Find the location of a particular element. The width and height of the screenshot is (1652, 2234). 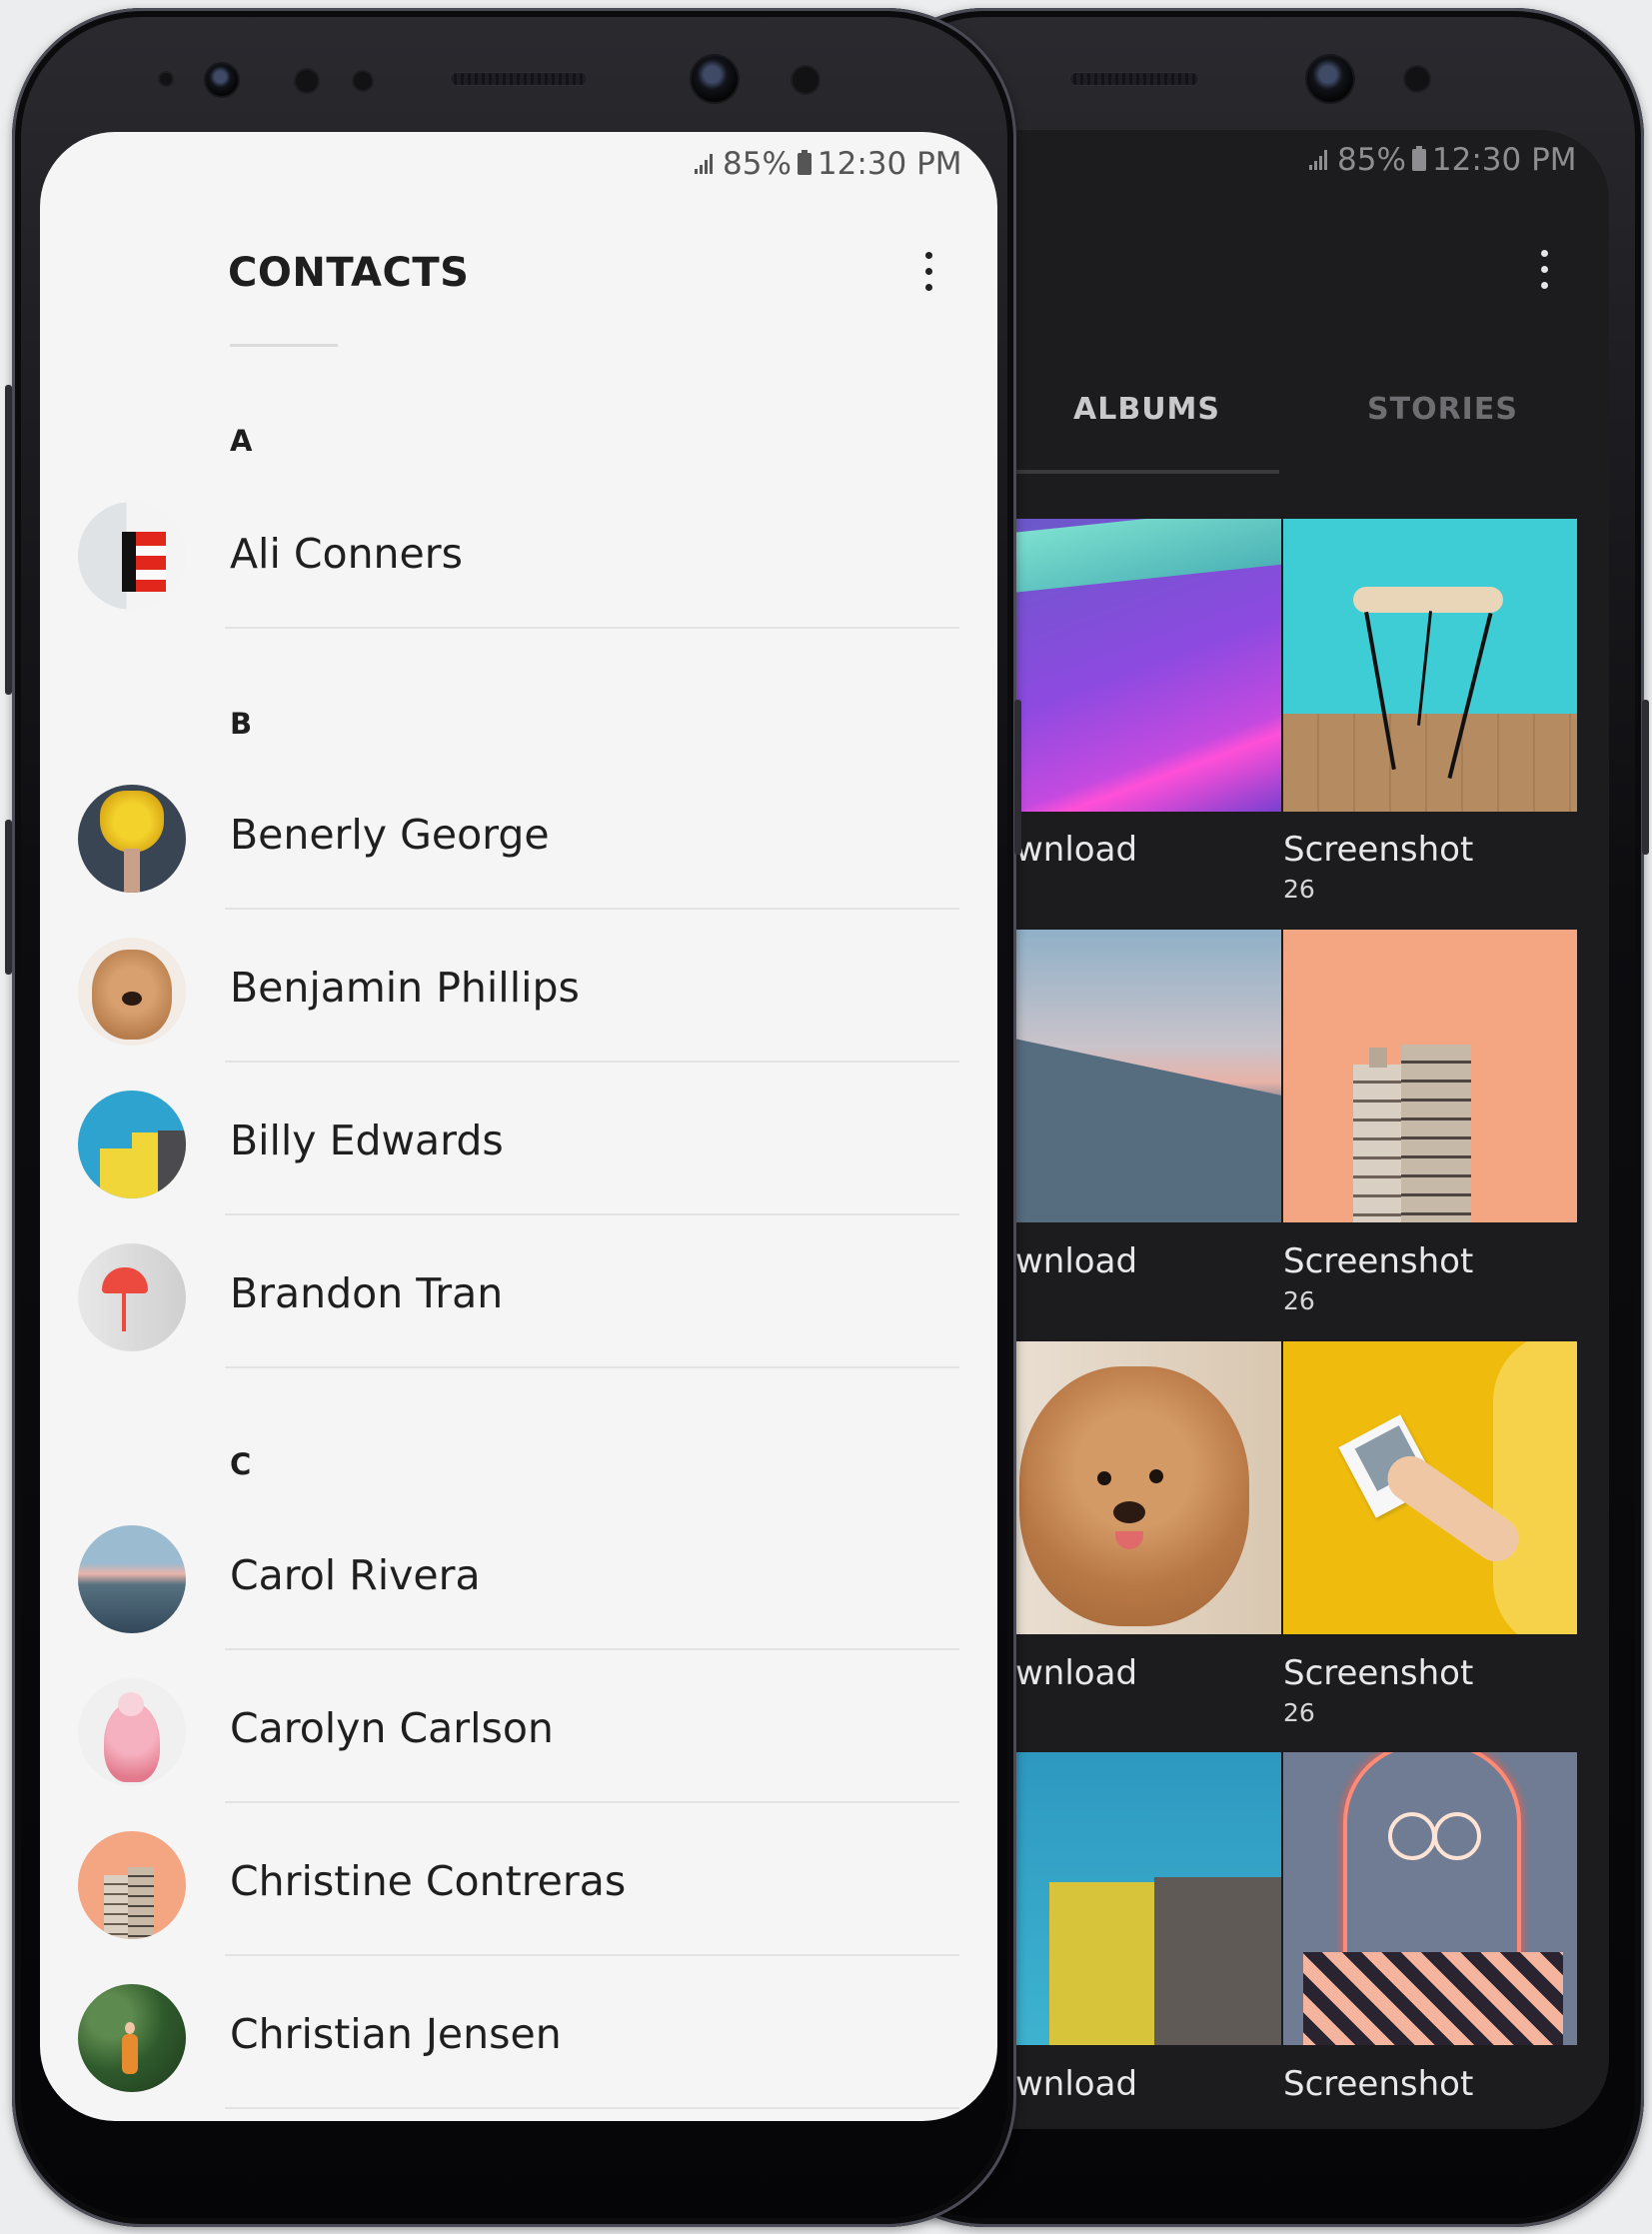

section-header-a: A is located at coordinates (241, 441).